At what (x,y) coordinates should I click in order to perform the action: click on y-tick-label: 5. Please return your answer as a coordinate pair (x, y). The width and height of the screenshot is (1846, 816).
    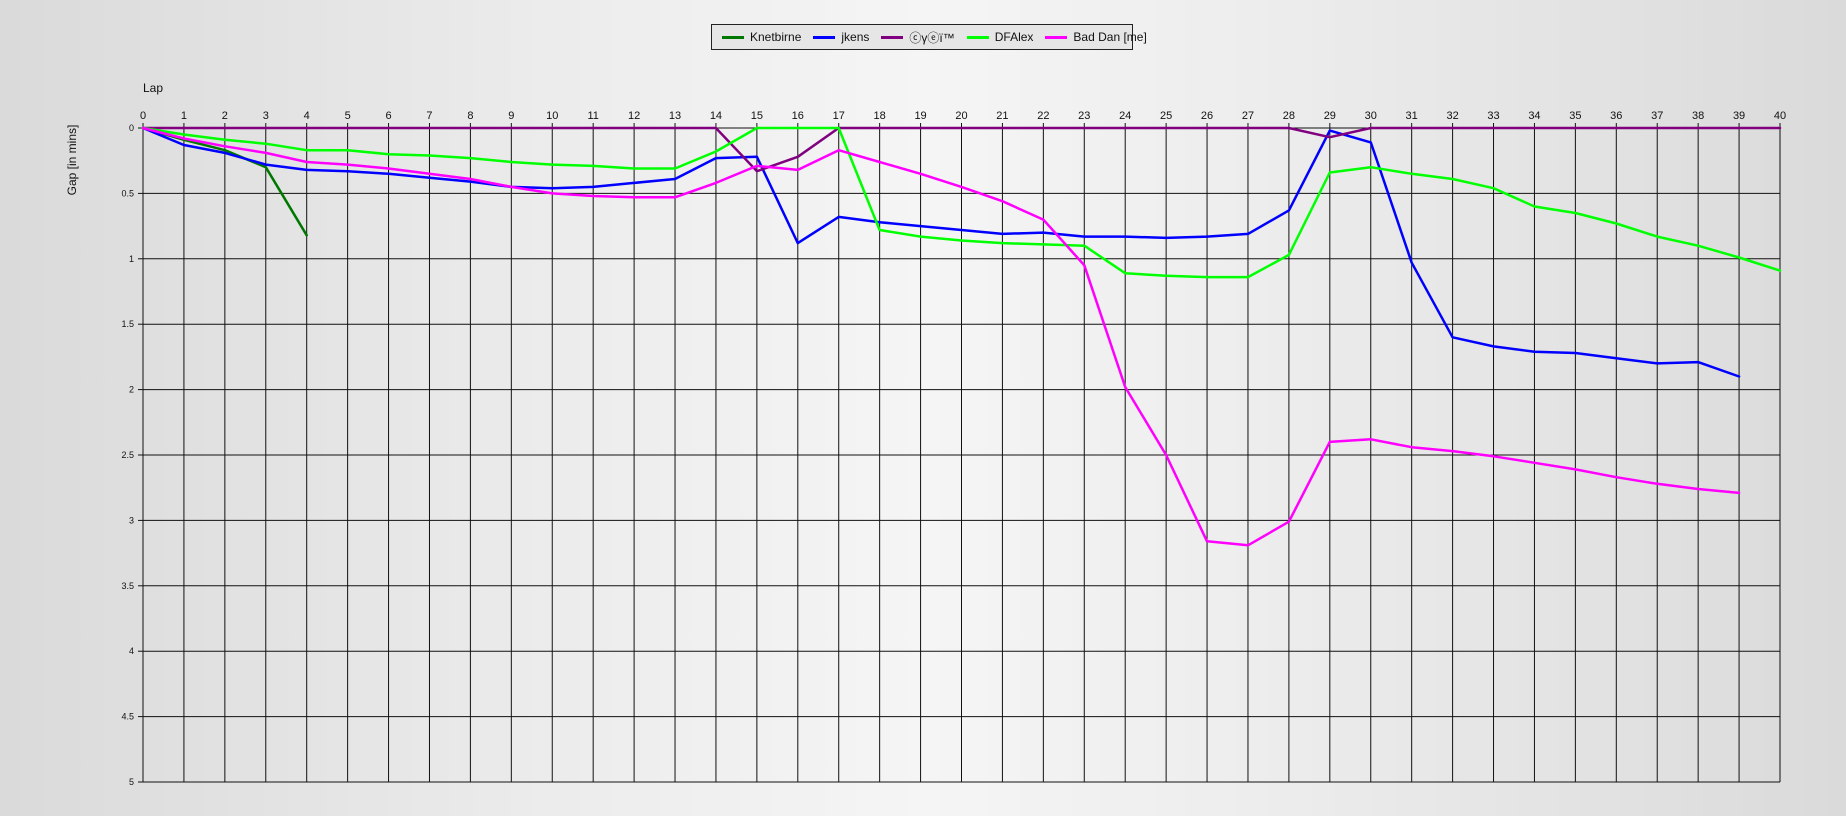
    Looking at the image, I should click on (131, 782).